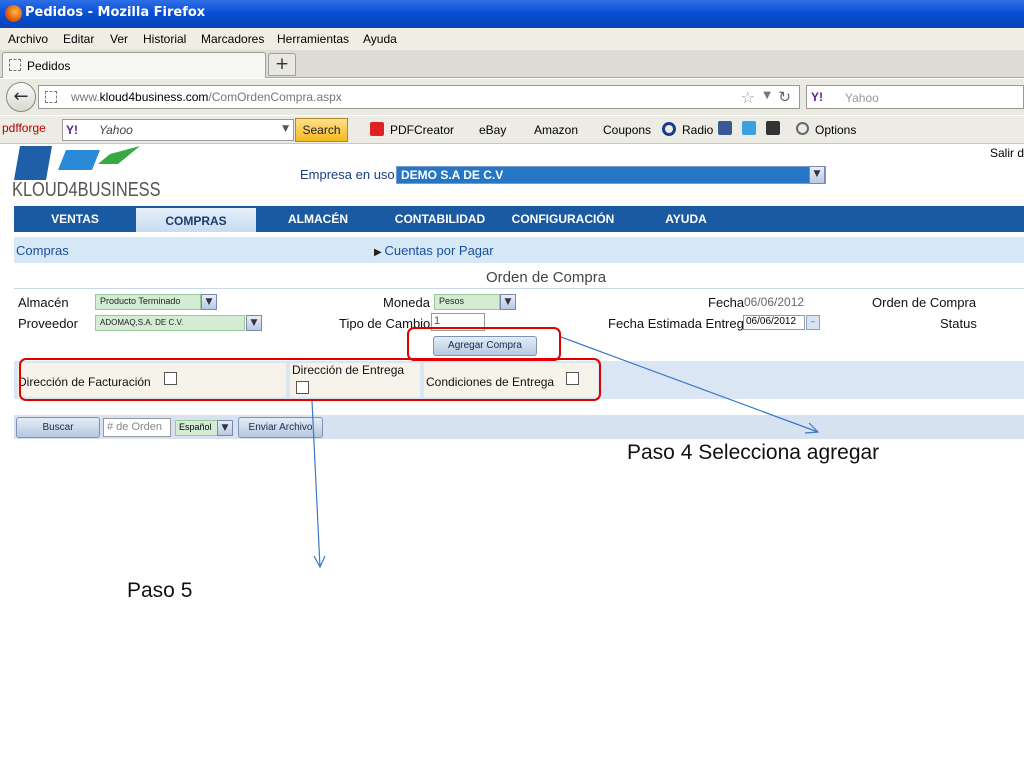 Image resolution: width=1024 pixels, height=768 pixels. I want to click on arrow-paso4, so click(689, 384).